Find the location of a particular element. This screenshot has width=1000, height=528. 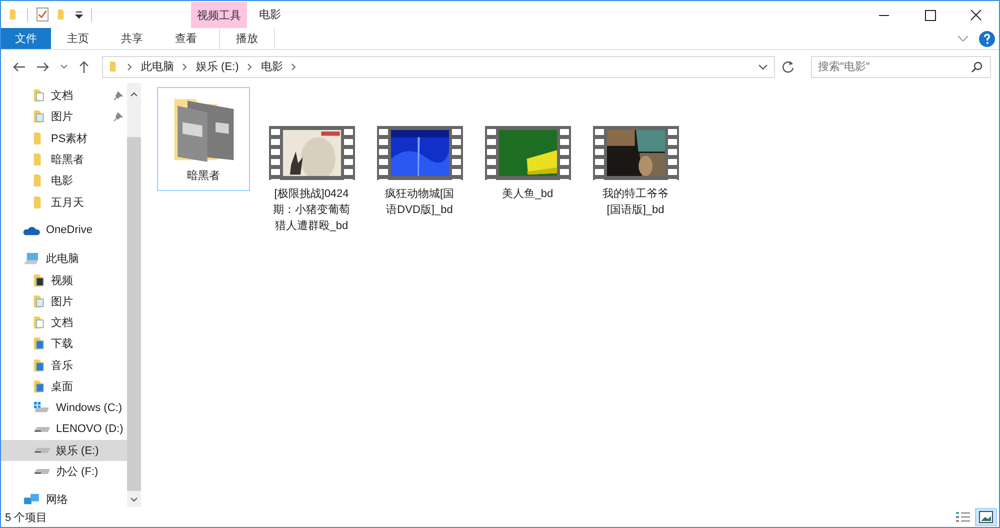

ribbon-tab: 主页 is located at coordinates (78, 38).